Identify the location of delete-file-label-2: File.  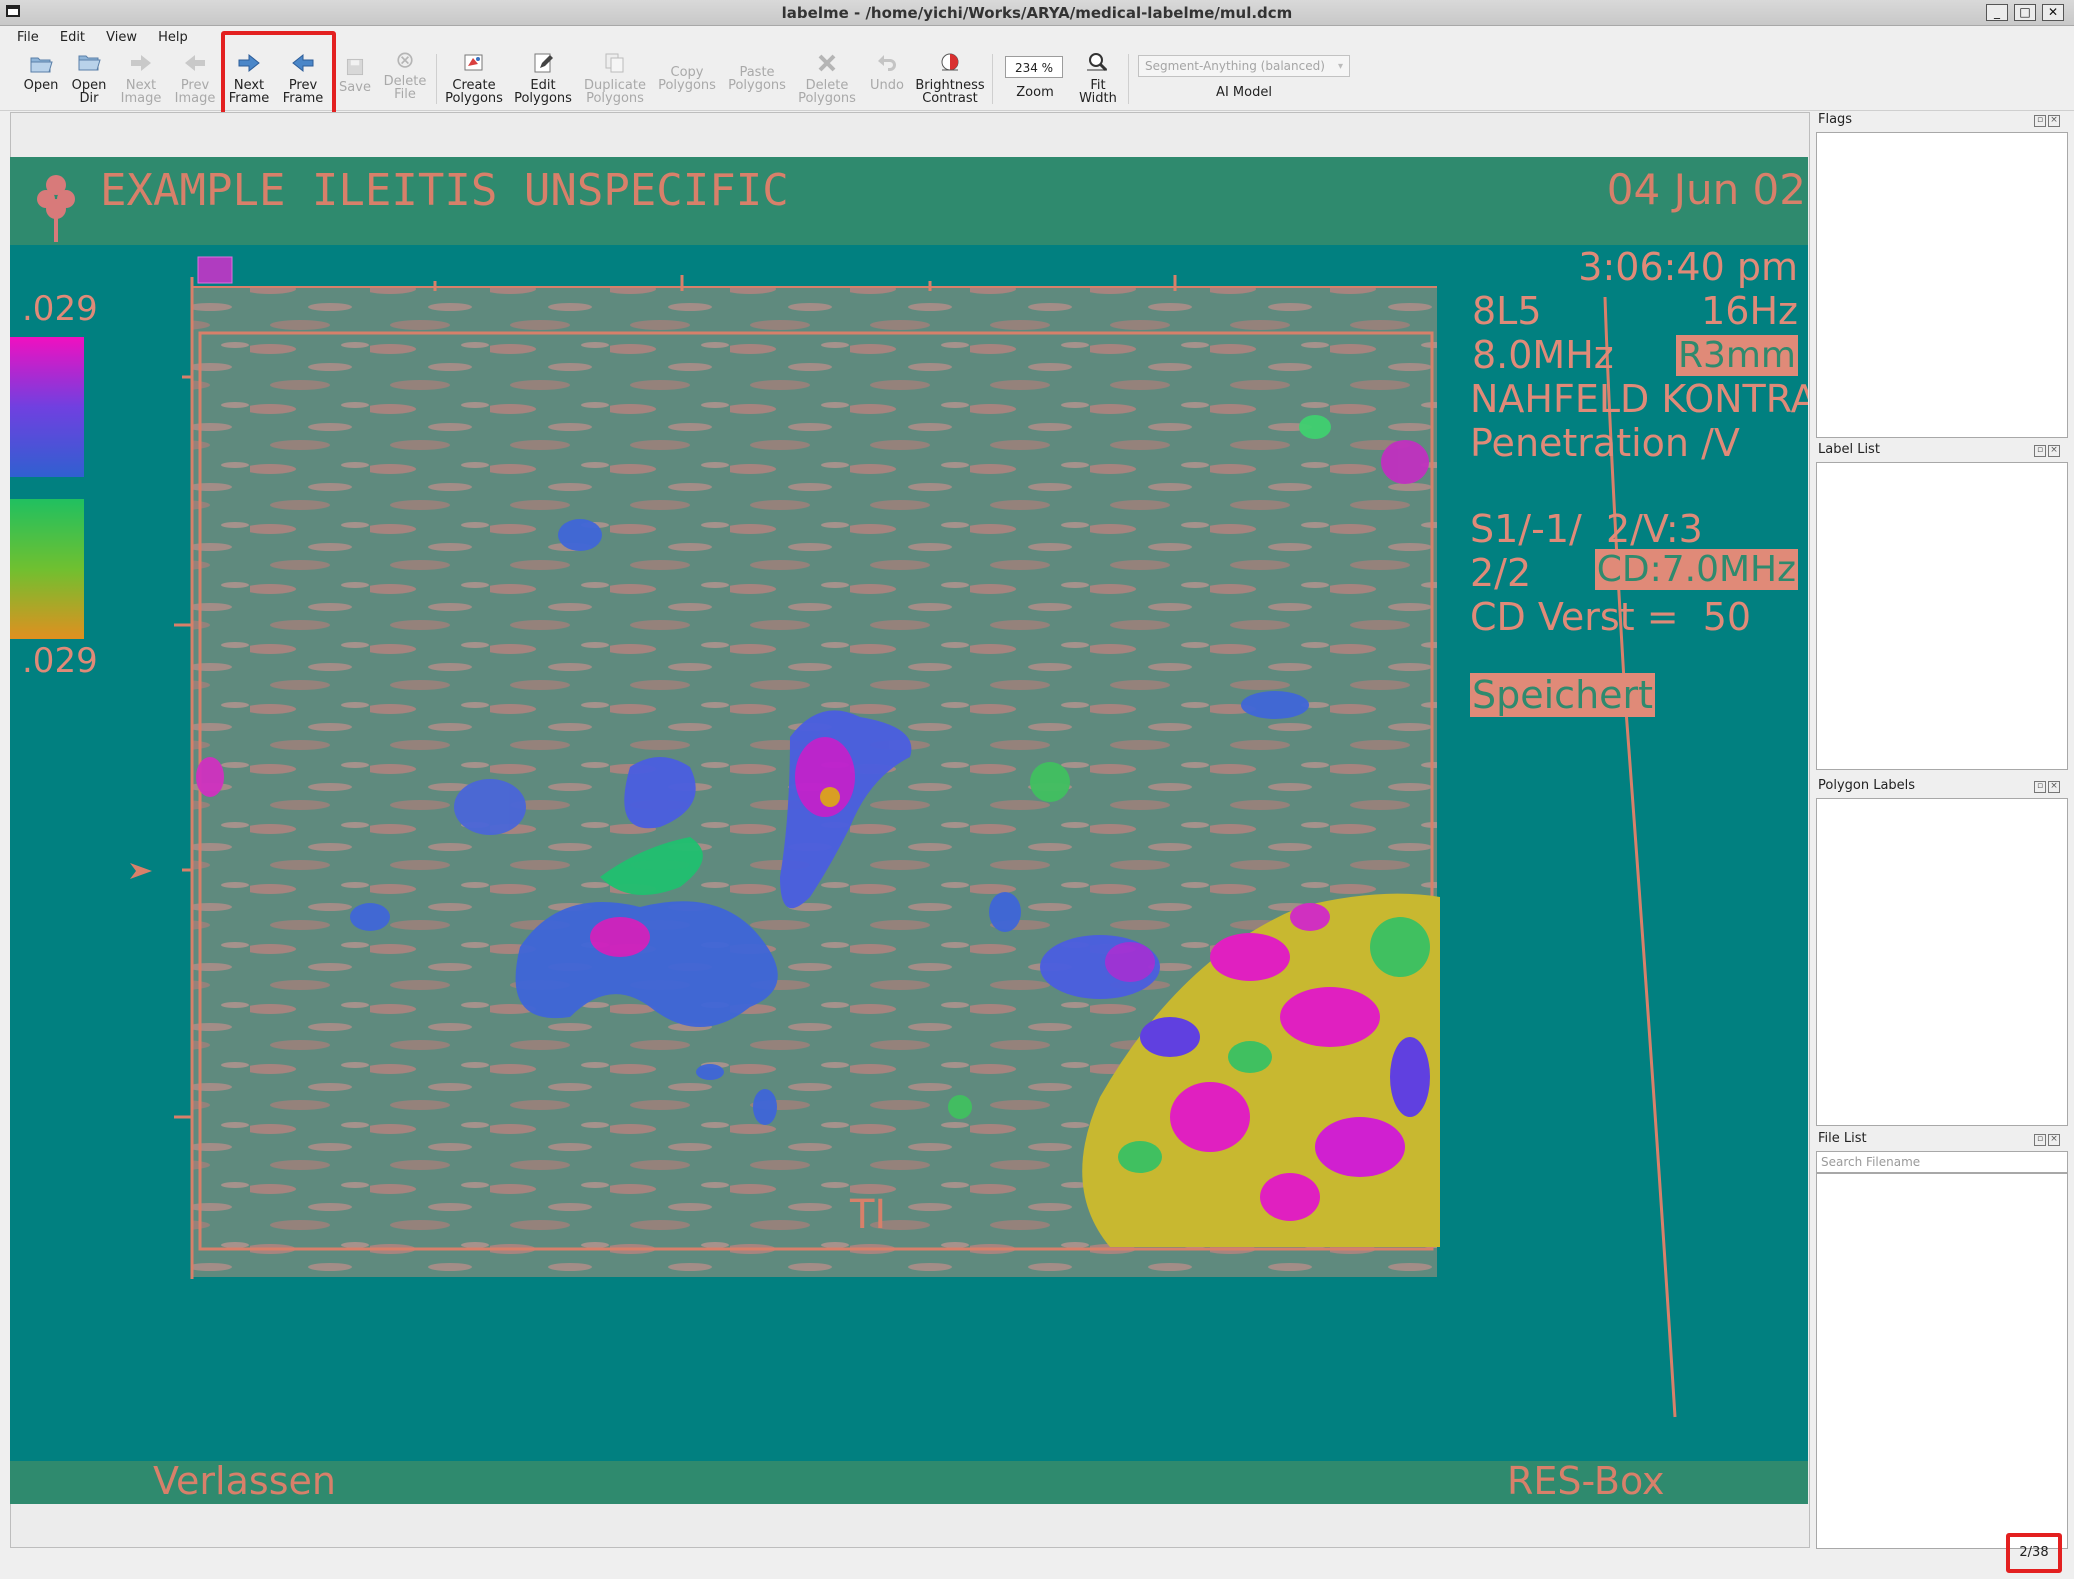
(405, 94).